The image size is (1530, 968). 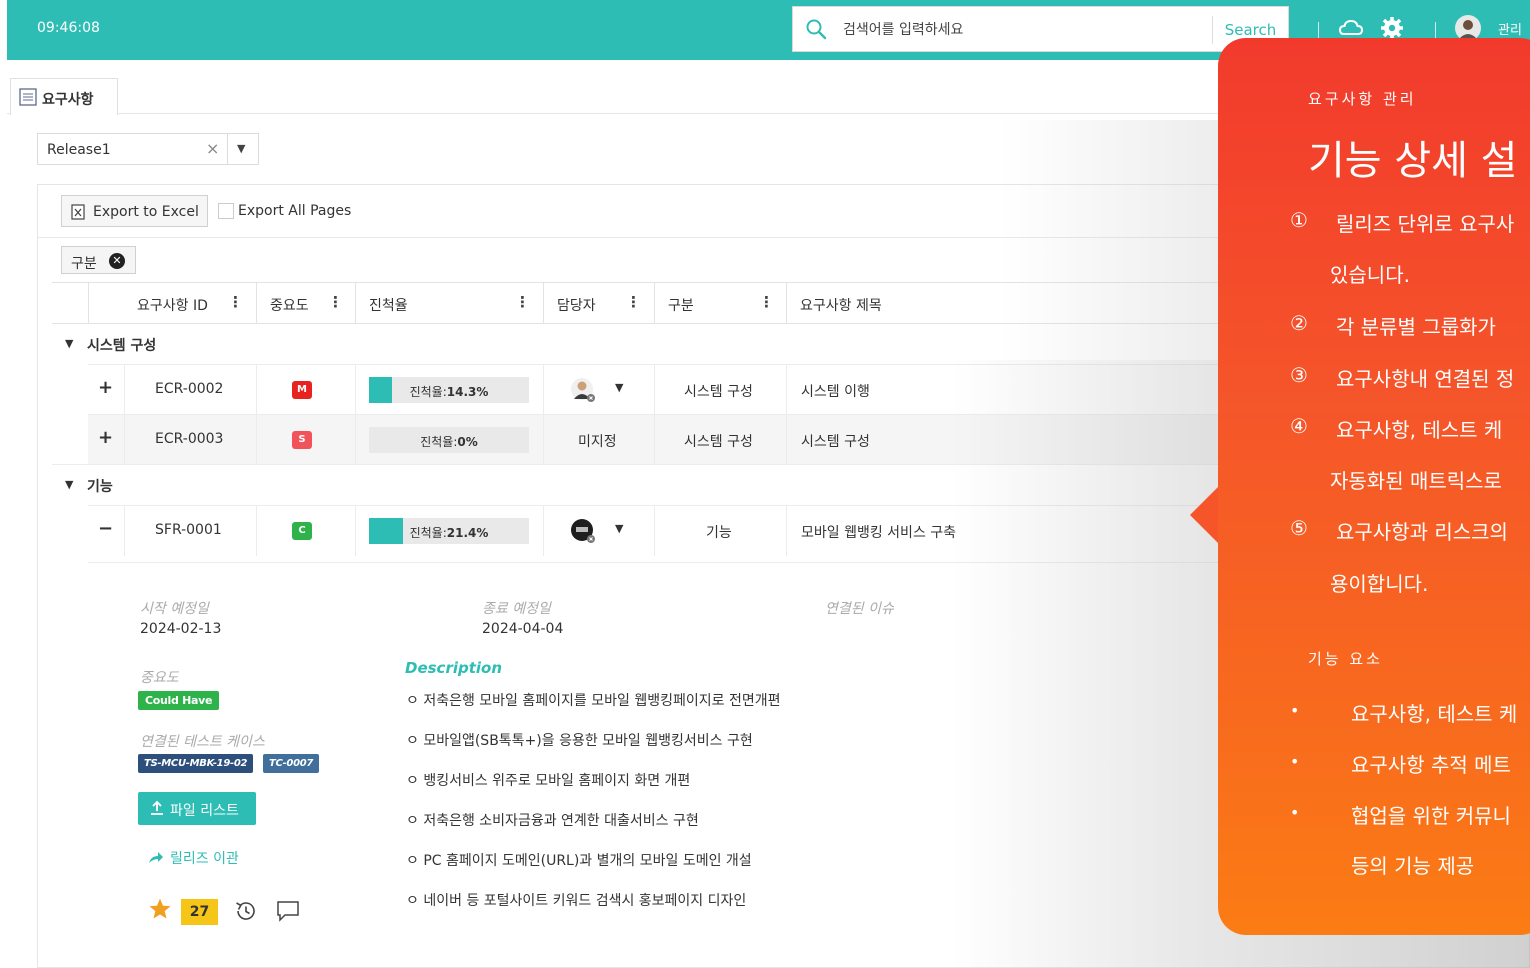 What do you see at coordinates (212, 148) in the screenshot?
I see `clear-icon: ×` at bounding box center [212, 148].